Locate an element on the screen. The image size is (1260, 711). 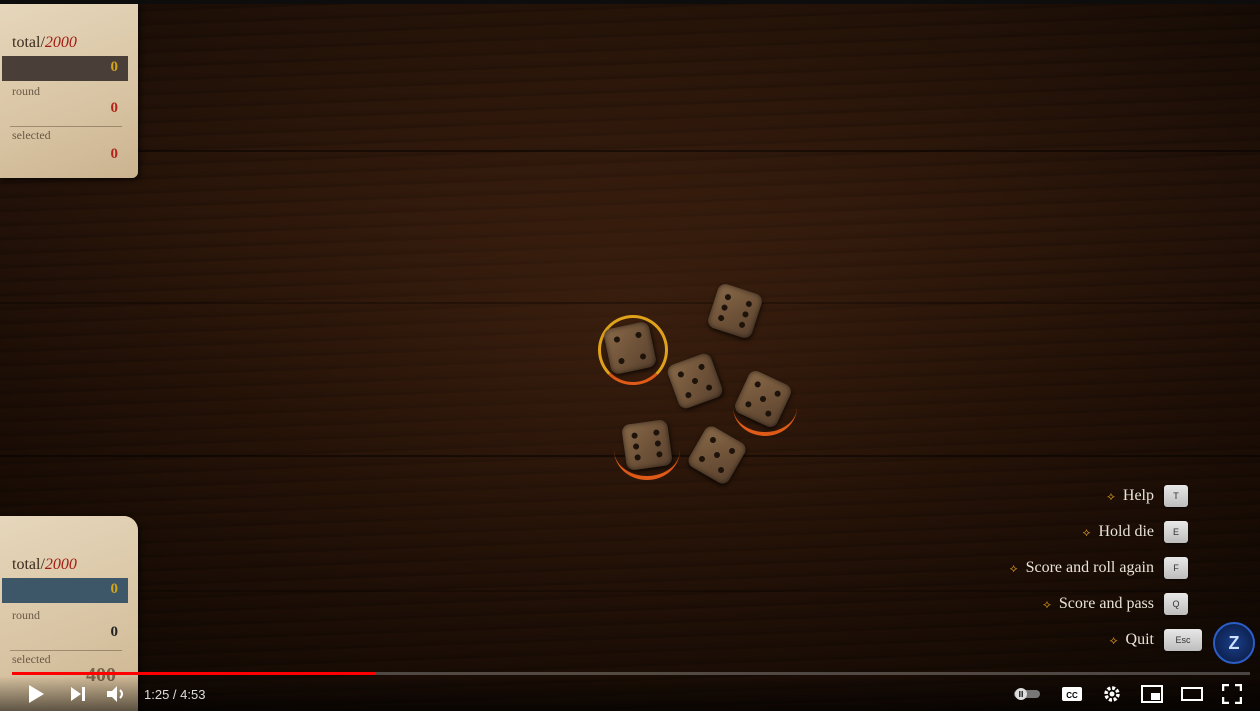
hint-score-roll: ⟡ Score and roll again F is located at coordinates (1099, 568).